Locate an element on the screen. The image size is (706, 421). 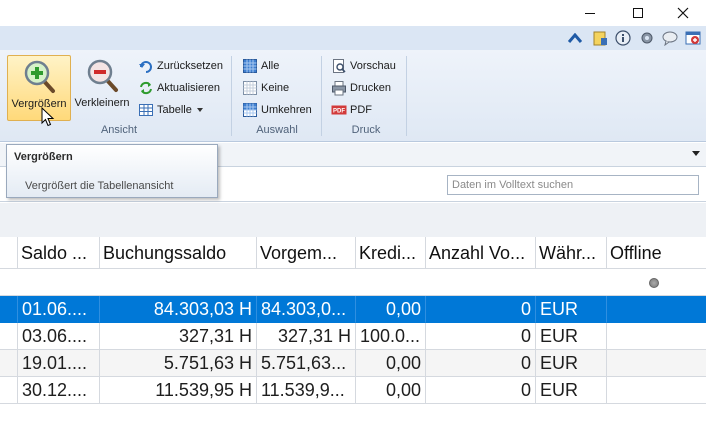
vorschau-button: Vorschau is located at coordinates (363, 66).